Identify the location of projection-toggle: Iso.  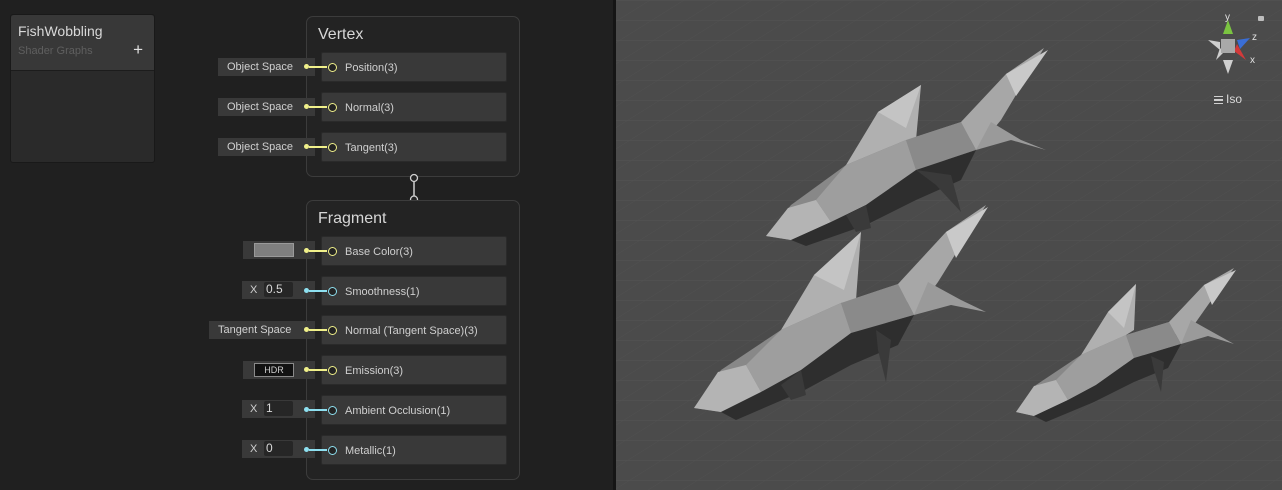
(1227, 99).